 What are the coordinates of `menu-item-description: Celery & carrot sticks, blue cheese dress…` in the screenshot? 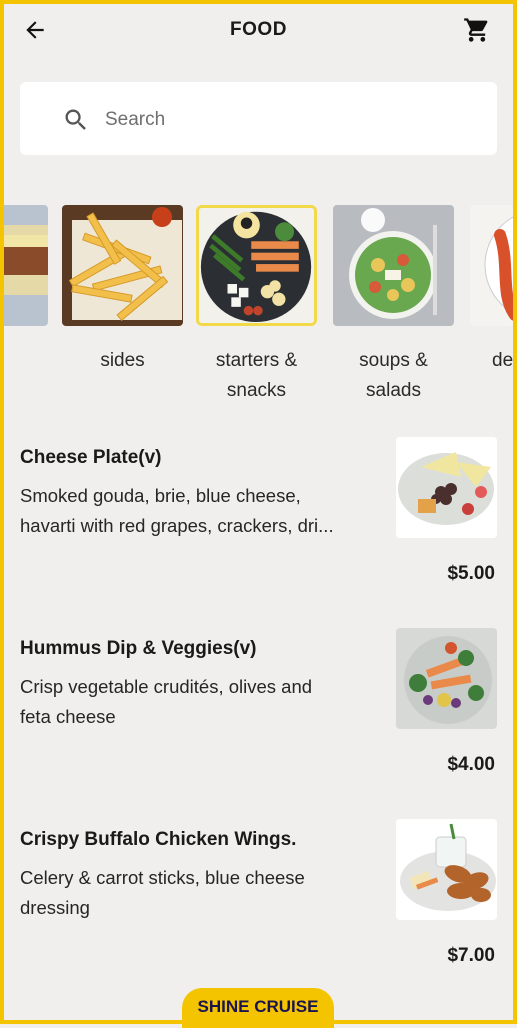 It's located at (162, 892).